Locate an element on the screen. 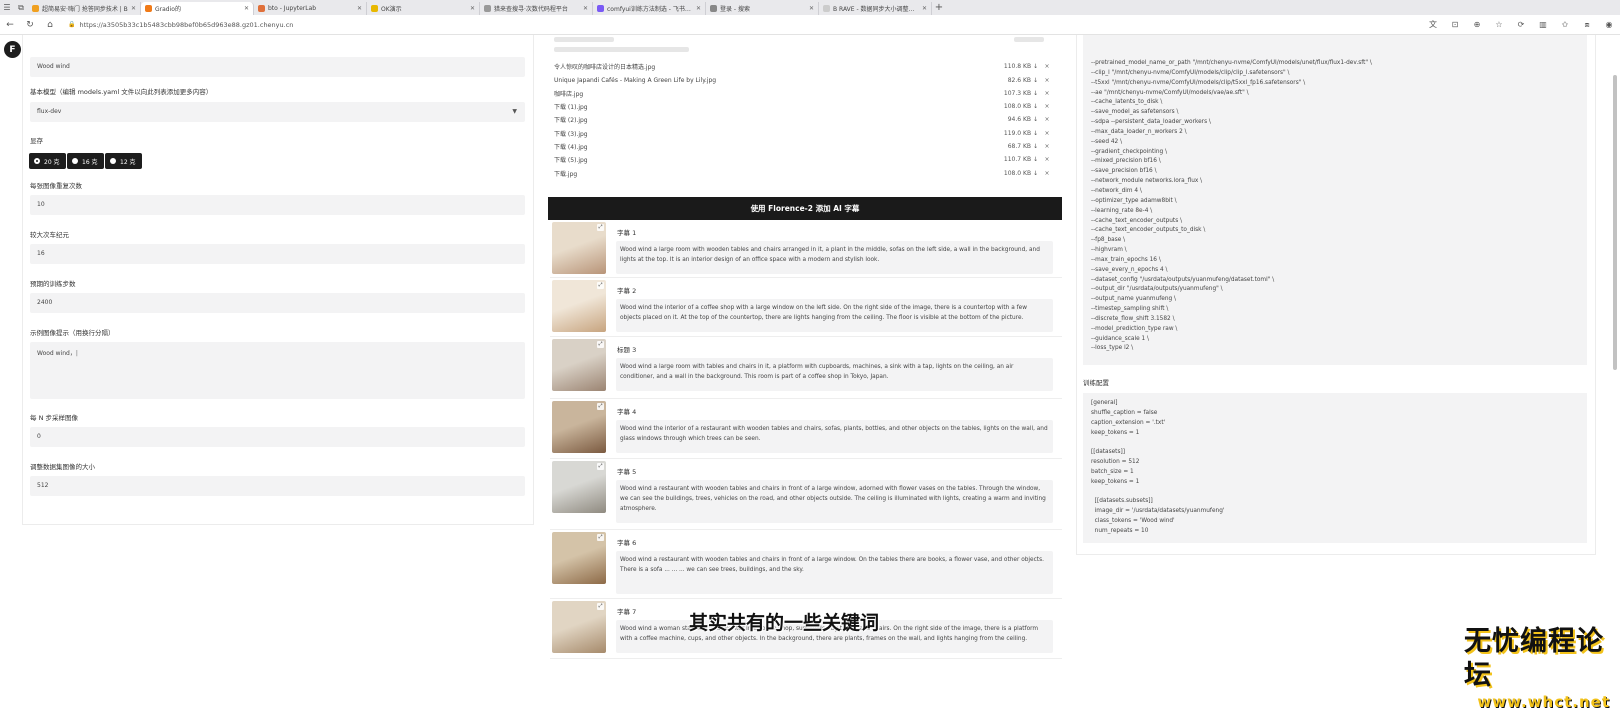 This screenshot has width=1620, height=711. file-name: 咖啡店.jpg is located at coordinates (771, 93).